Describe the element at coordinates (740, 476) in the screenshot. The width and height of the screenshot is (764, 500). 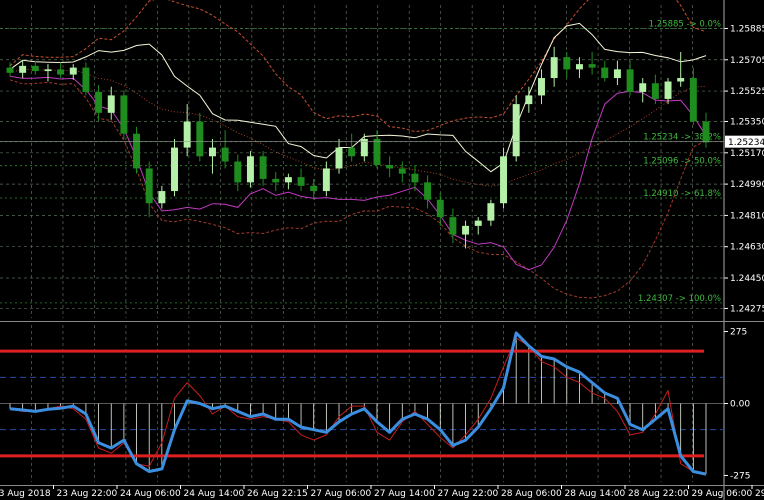
I see `osc-tick-label: -275` at that location.